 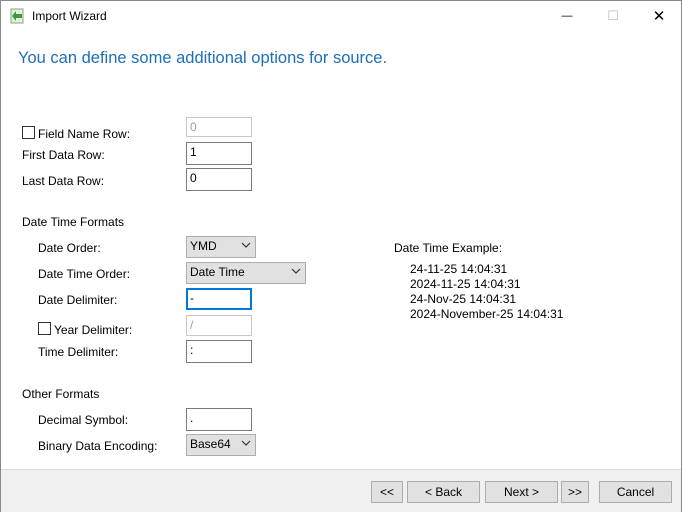 I want to click on date-order-select: YMD, so click(x=221, y=247).